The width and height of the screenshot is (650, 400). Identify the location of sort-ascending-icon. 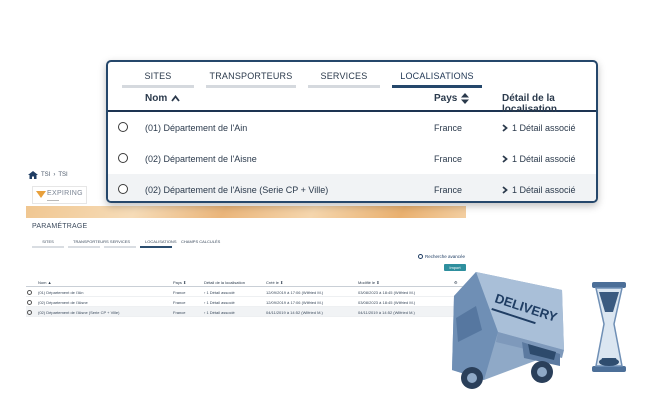
(175, 98).